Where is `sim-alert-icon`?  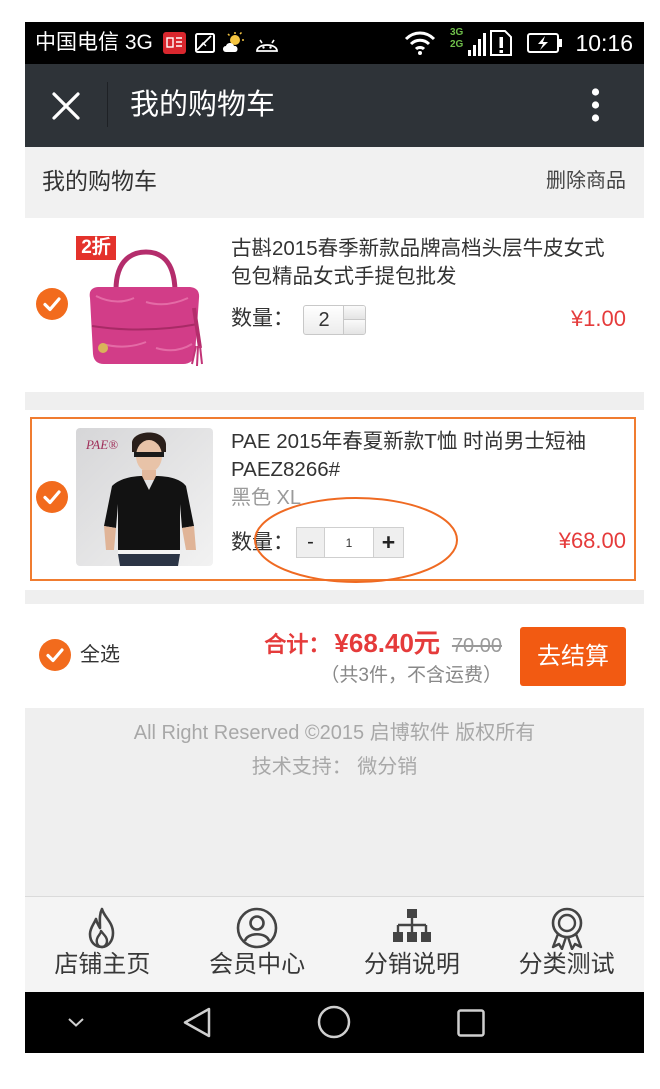 sim-alert-icon is located at coordinates (501, 43).